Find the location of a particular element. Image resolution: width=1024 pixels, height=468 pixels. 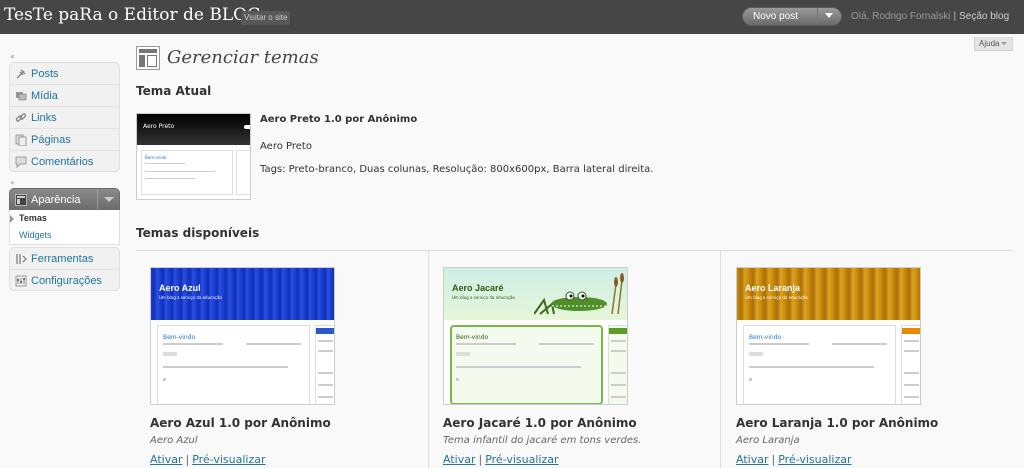

menu-item-posts: Posts is located at coordinates (64, 74).